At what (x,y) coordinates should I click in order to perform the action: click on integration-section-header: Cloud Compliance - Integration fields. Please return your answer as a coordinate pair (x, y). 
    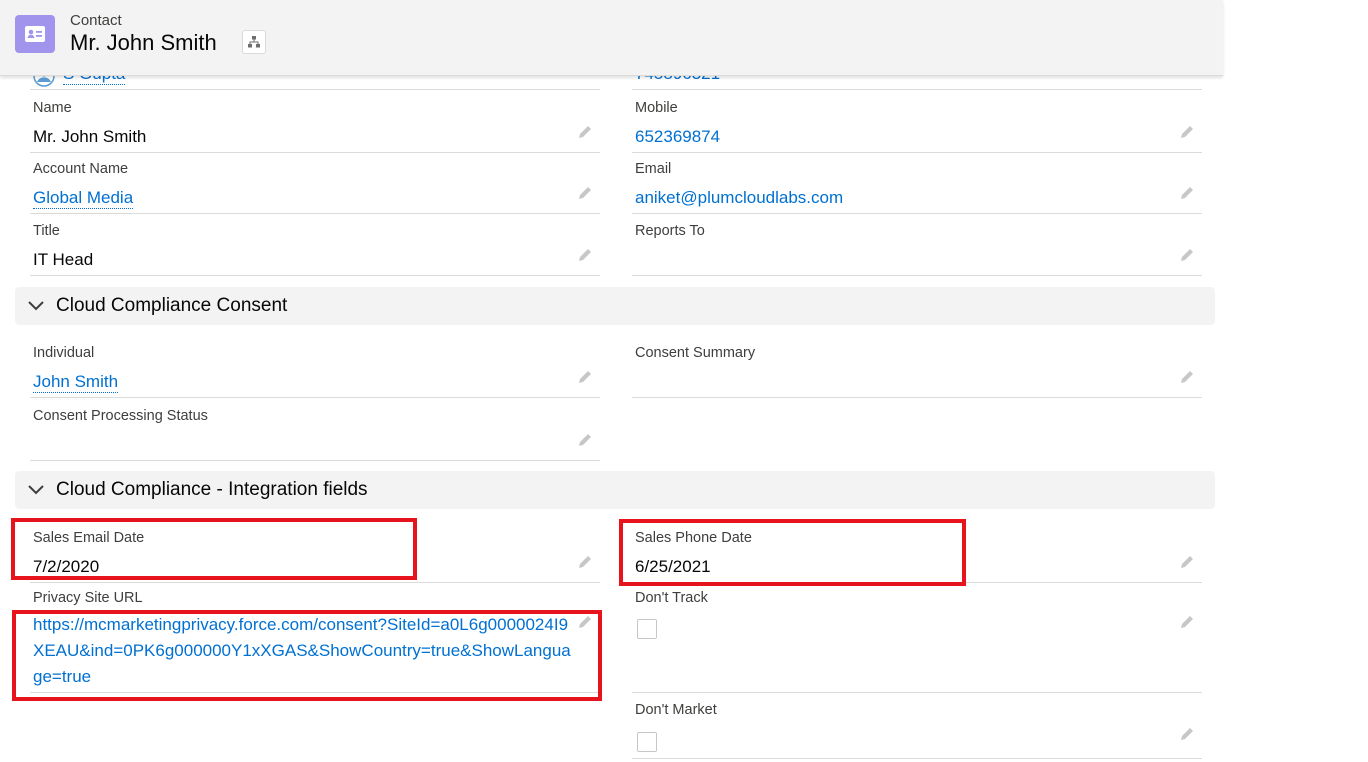
    Looking at the image, I should click on (615, 490).